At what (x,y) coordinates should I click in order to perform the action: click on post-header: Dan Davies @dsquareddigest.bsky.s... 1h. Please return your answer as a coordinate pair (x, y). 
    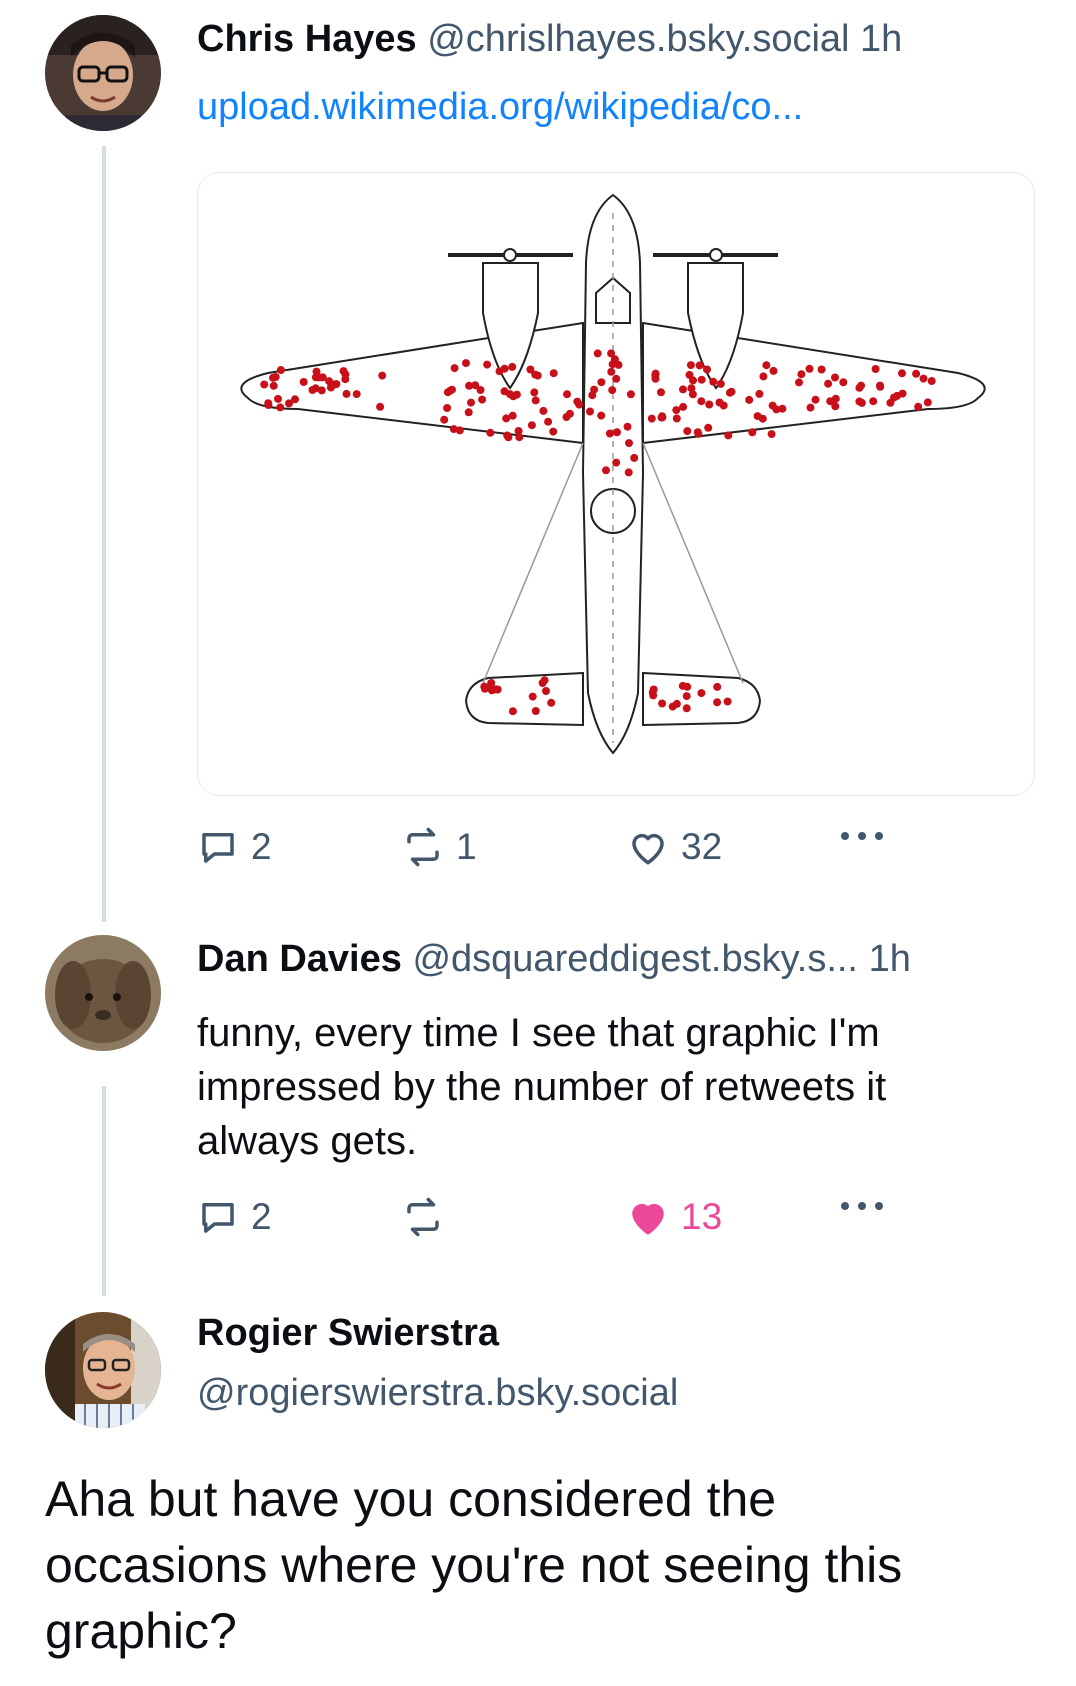
    Looking at the image, I should click on (554, 959).